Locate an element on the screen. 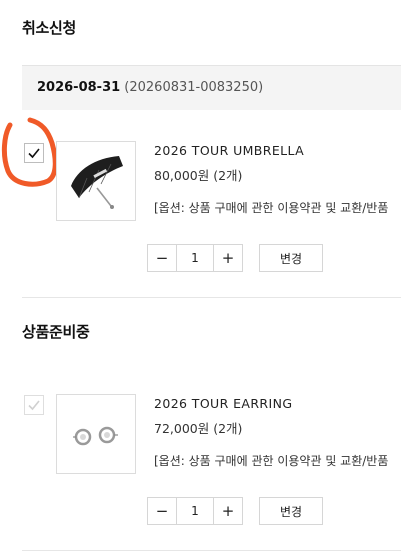 This screenshot has height=553, width=401. earring-icon is located at coordinates (95, 436).